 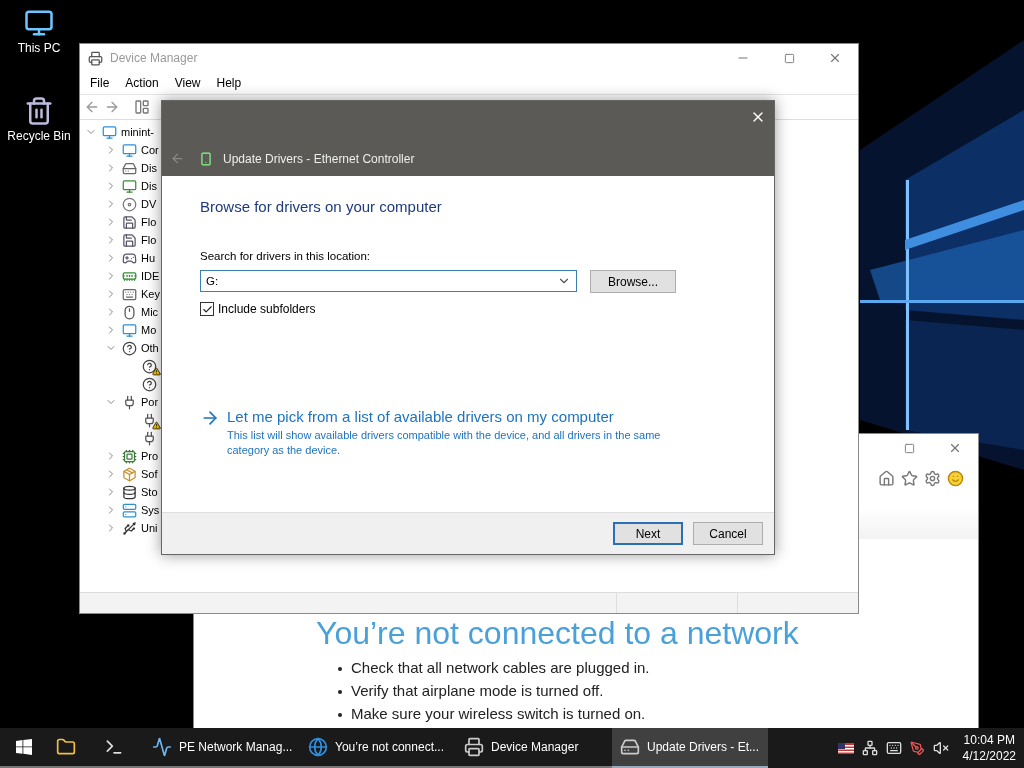 What do you see at coordinates (149, 492) in the screenshot?
I see `tree-item: Sto` at bounding box center [149, 492].